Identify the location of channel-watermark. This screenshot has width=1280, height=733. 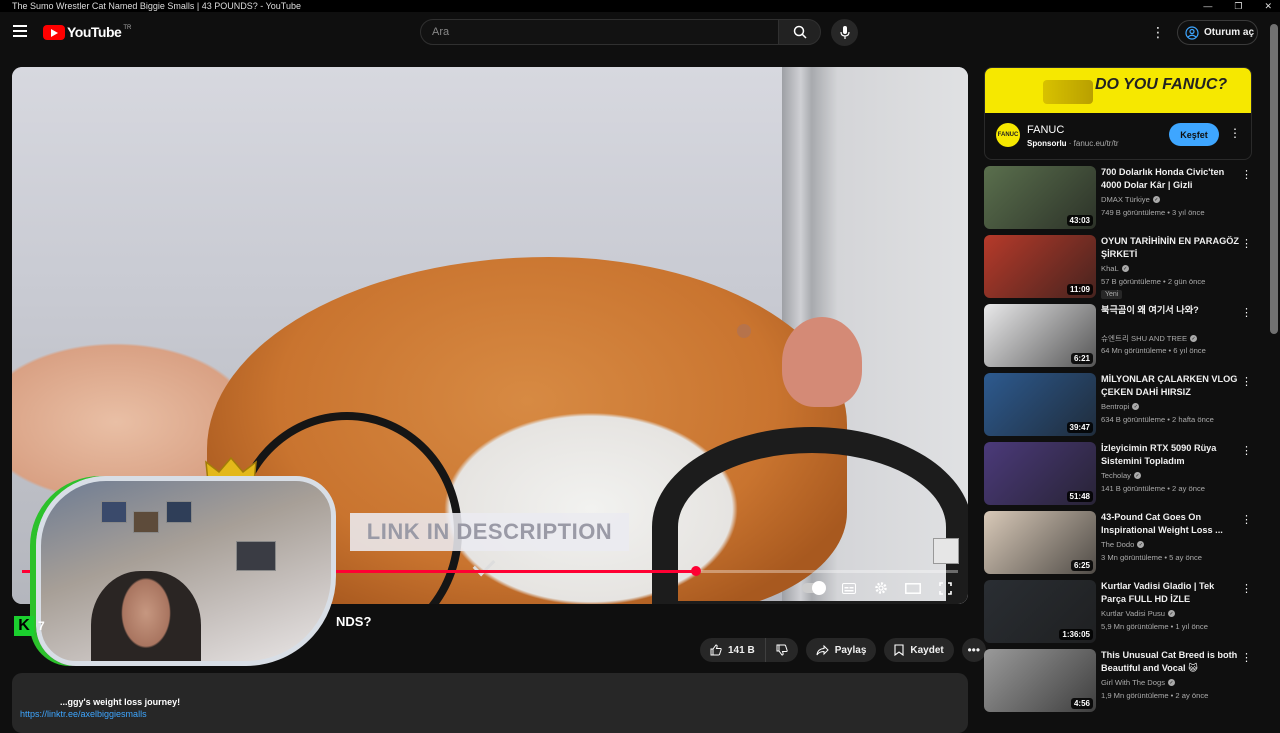
(946, 551).